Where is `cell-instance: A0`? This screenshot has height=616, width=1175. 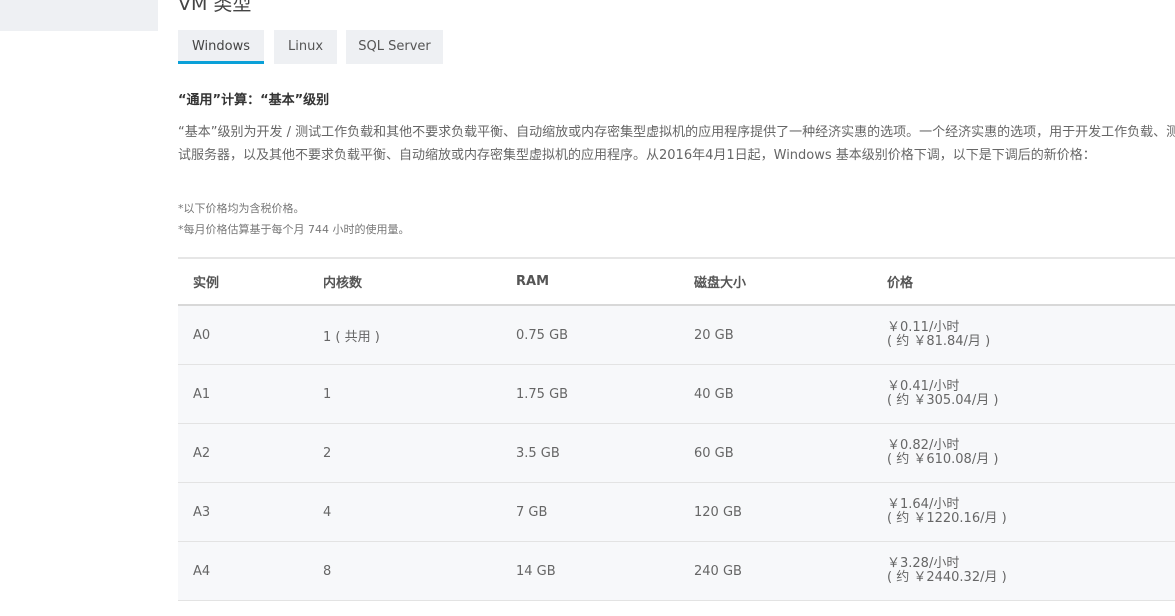
cell-instance: A0 is located at coordinates (243, 335).